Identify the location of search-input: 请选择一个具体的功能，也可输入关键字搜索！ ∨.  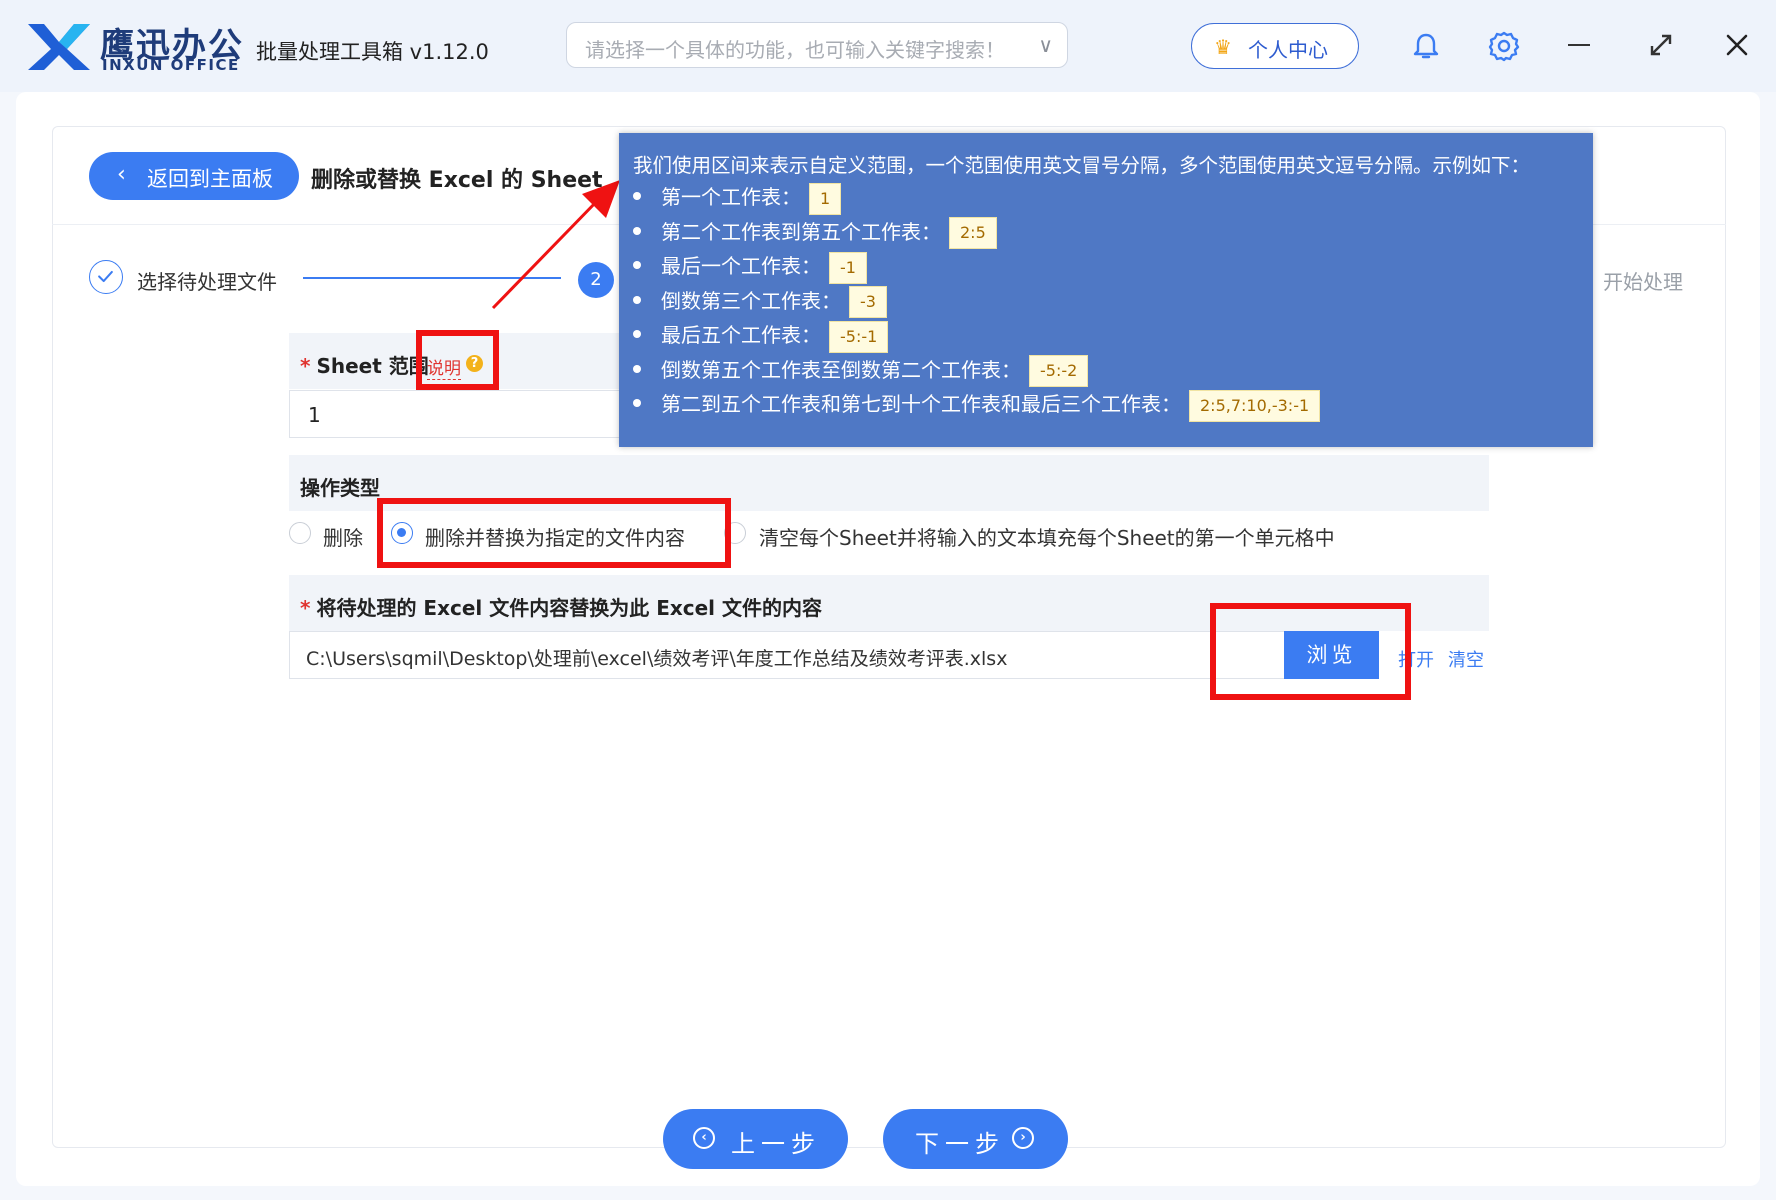
(817, 45).